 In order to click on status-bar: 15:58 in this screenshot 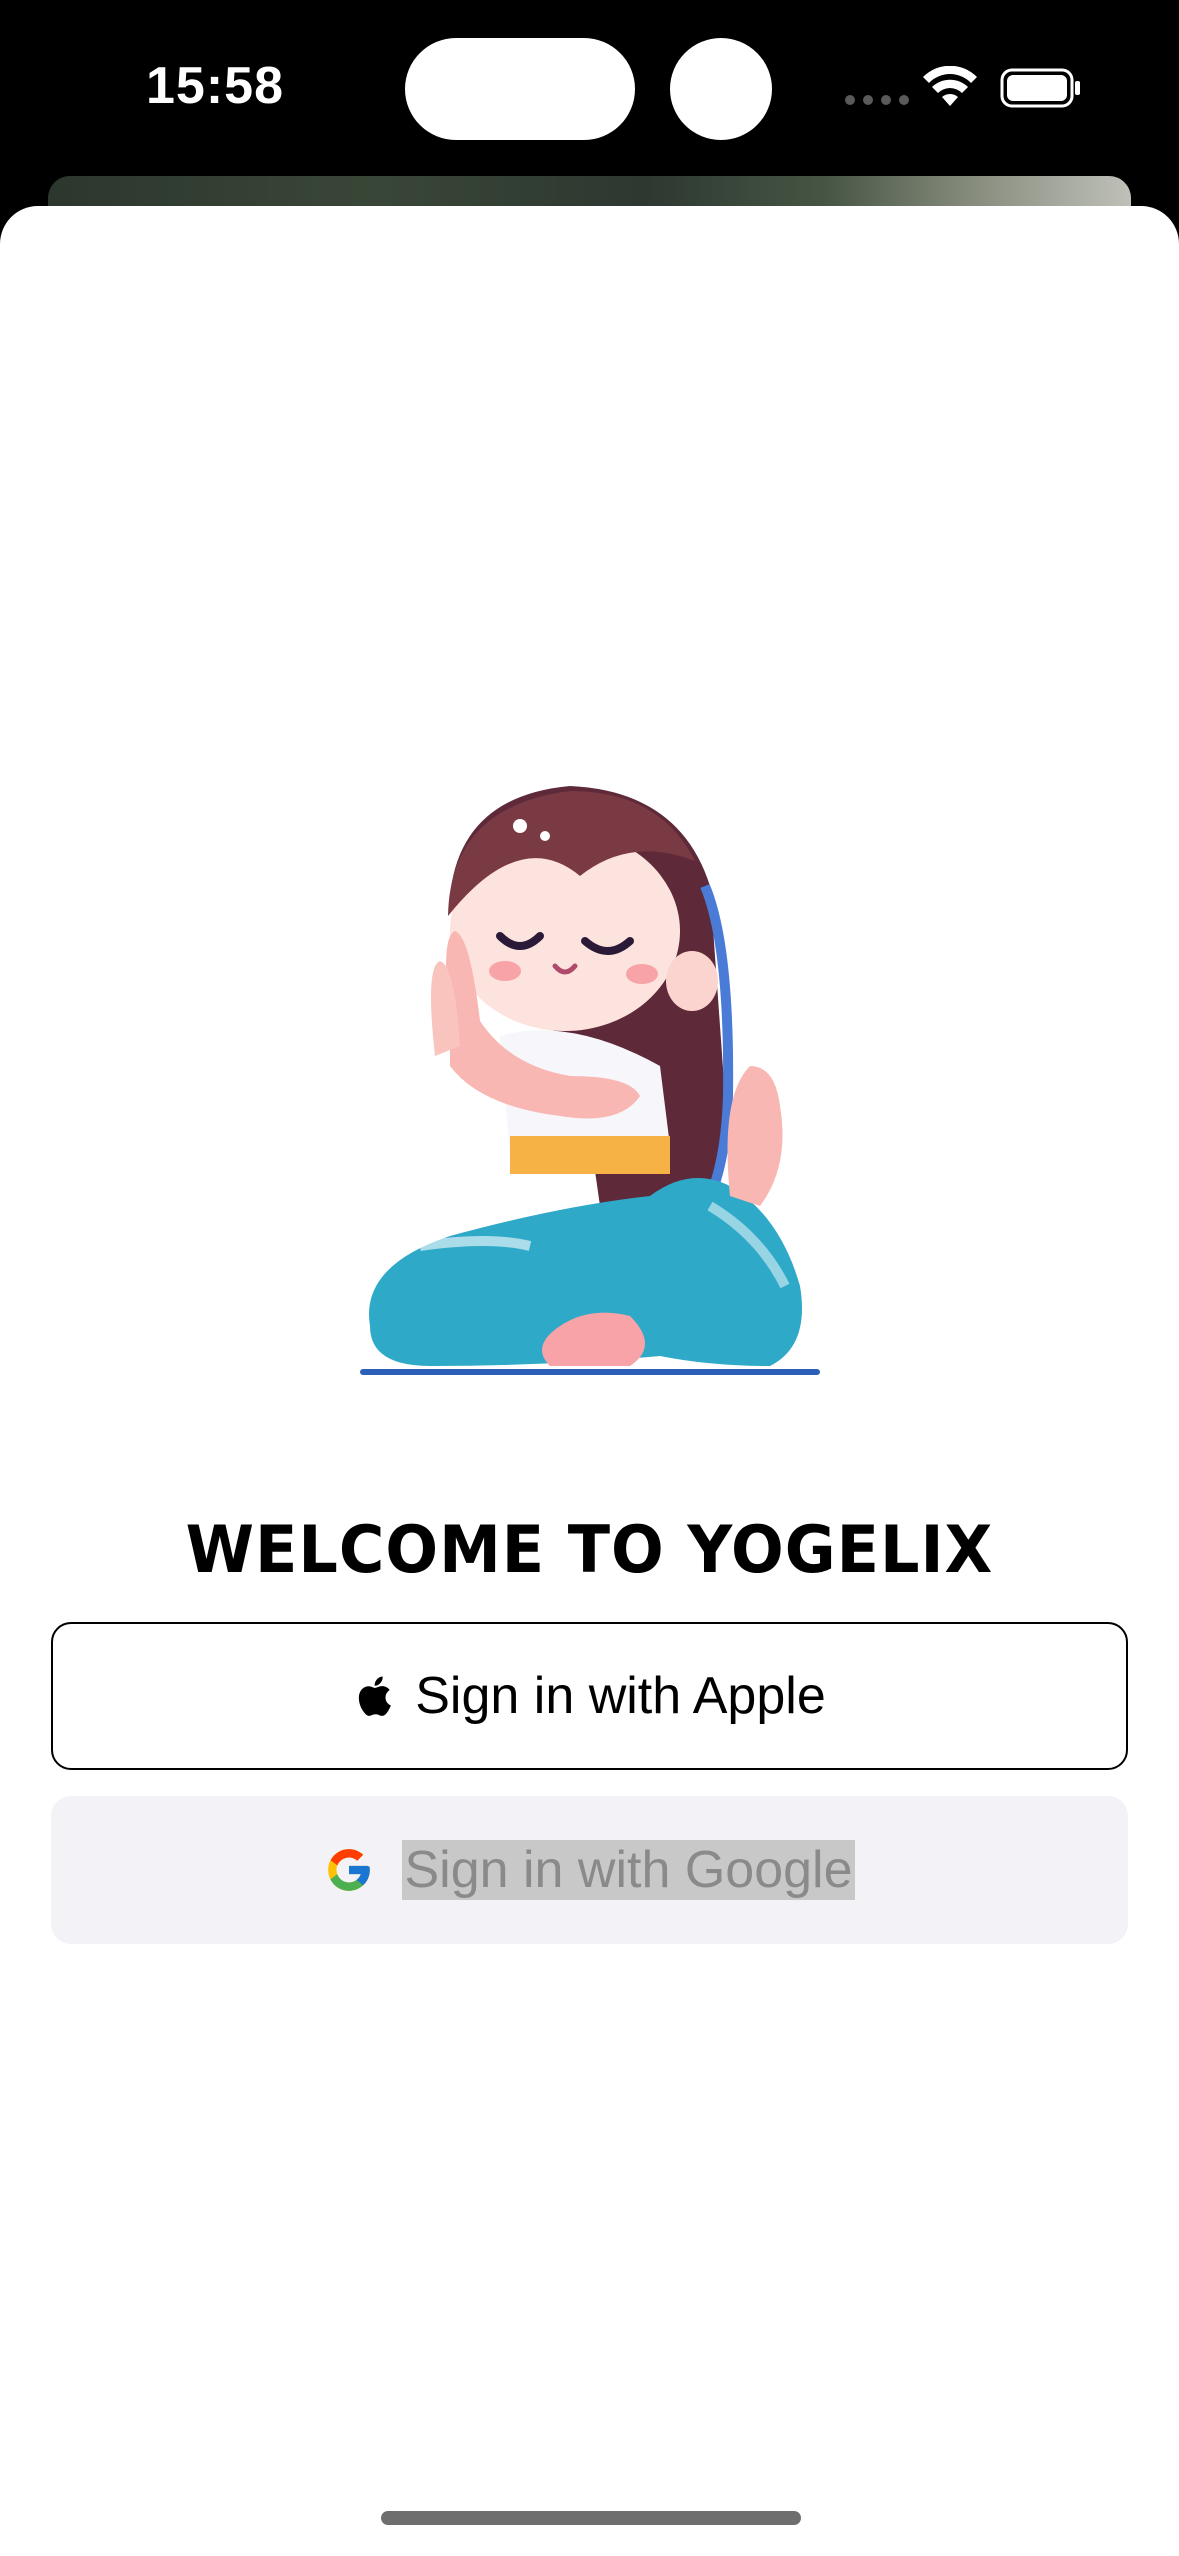, I will do `click(589, 90)`.